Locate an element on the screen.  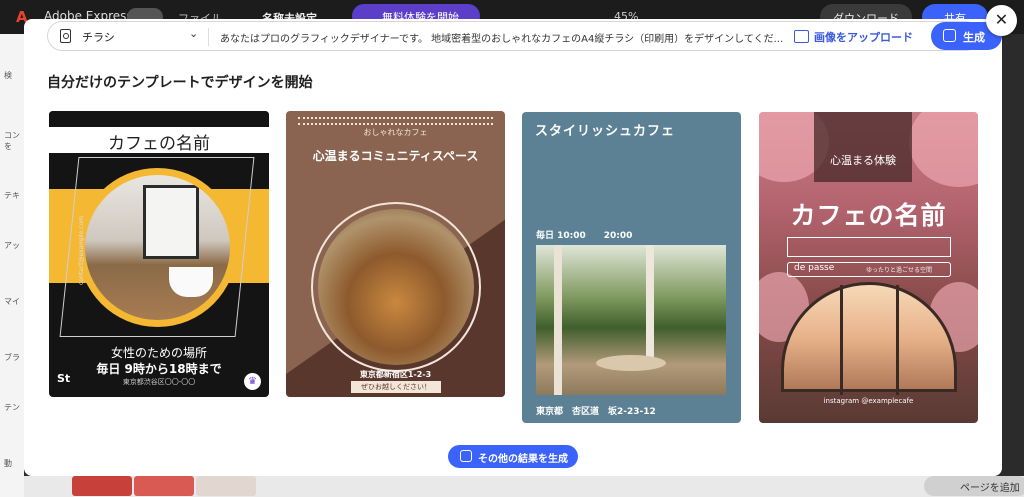
card-subtitle: おしゃれなカフェ is located at coordinates (395, 132).